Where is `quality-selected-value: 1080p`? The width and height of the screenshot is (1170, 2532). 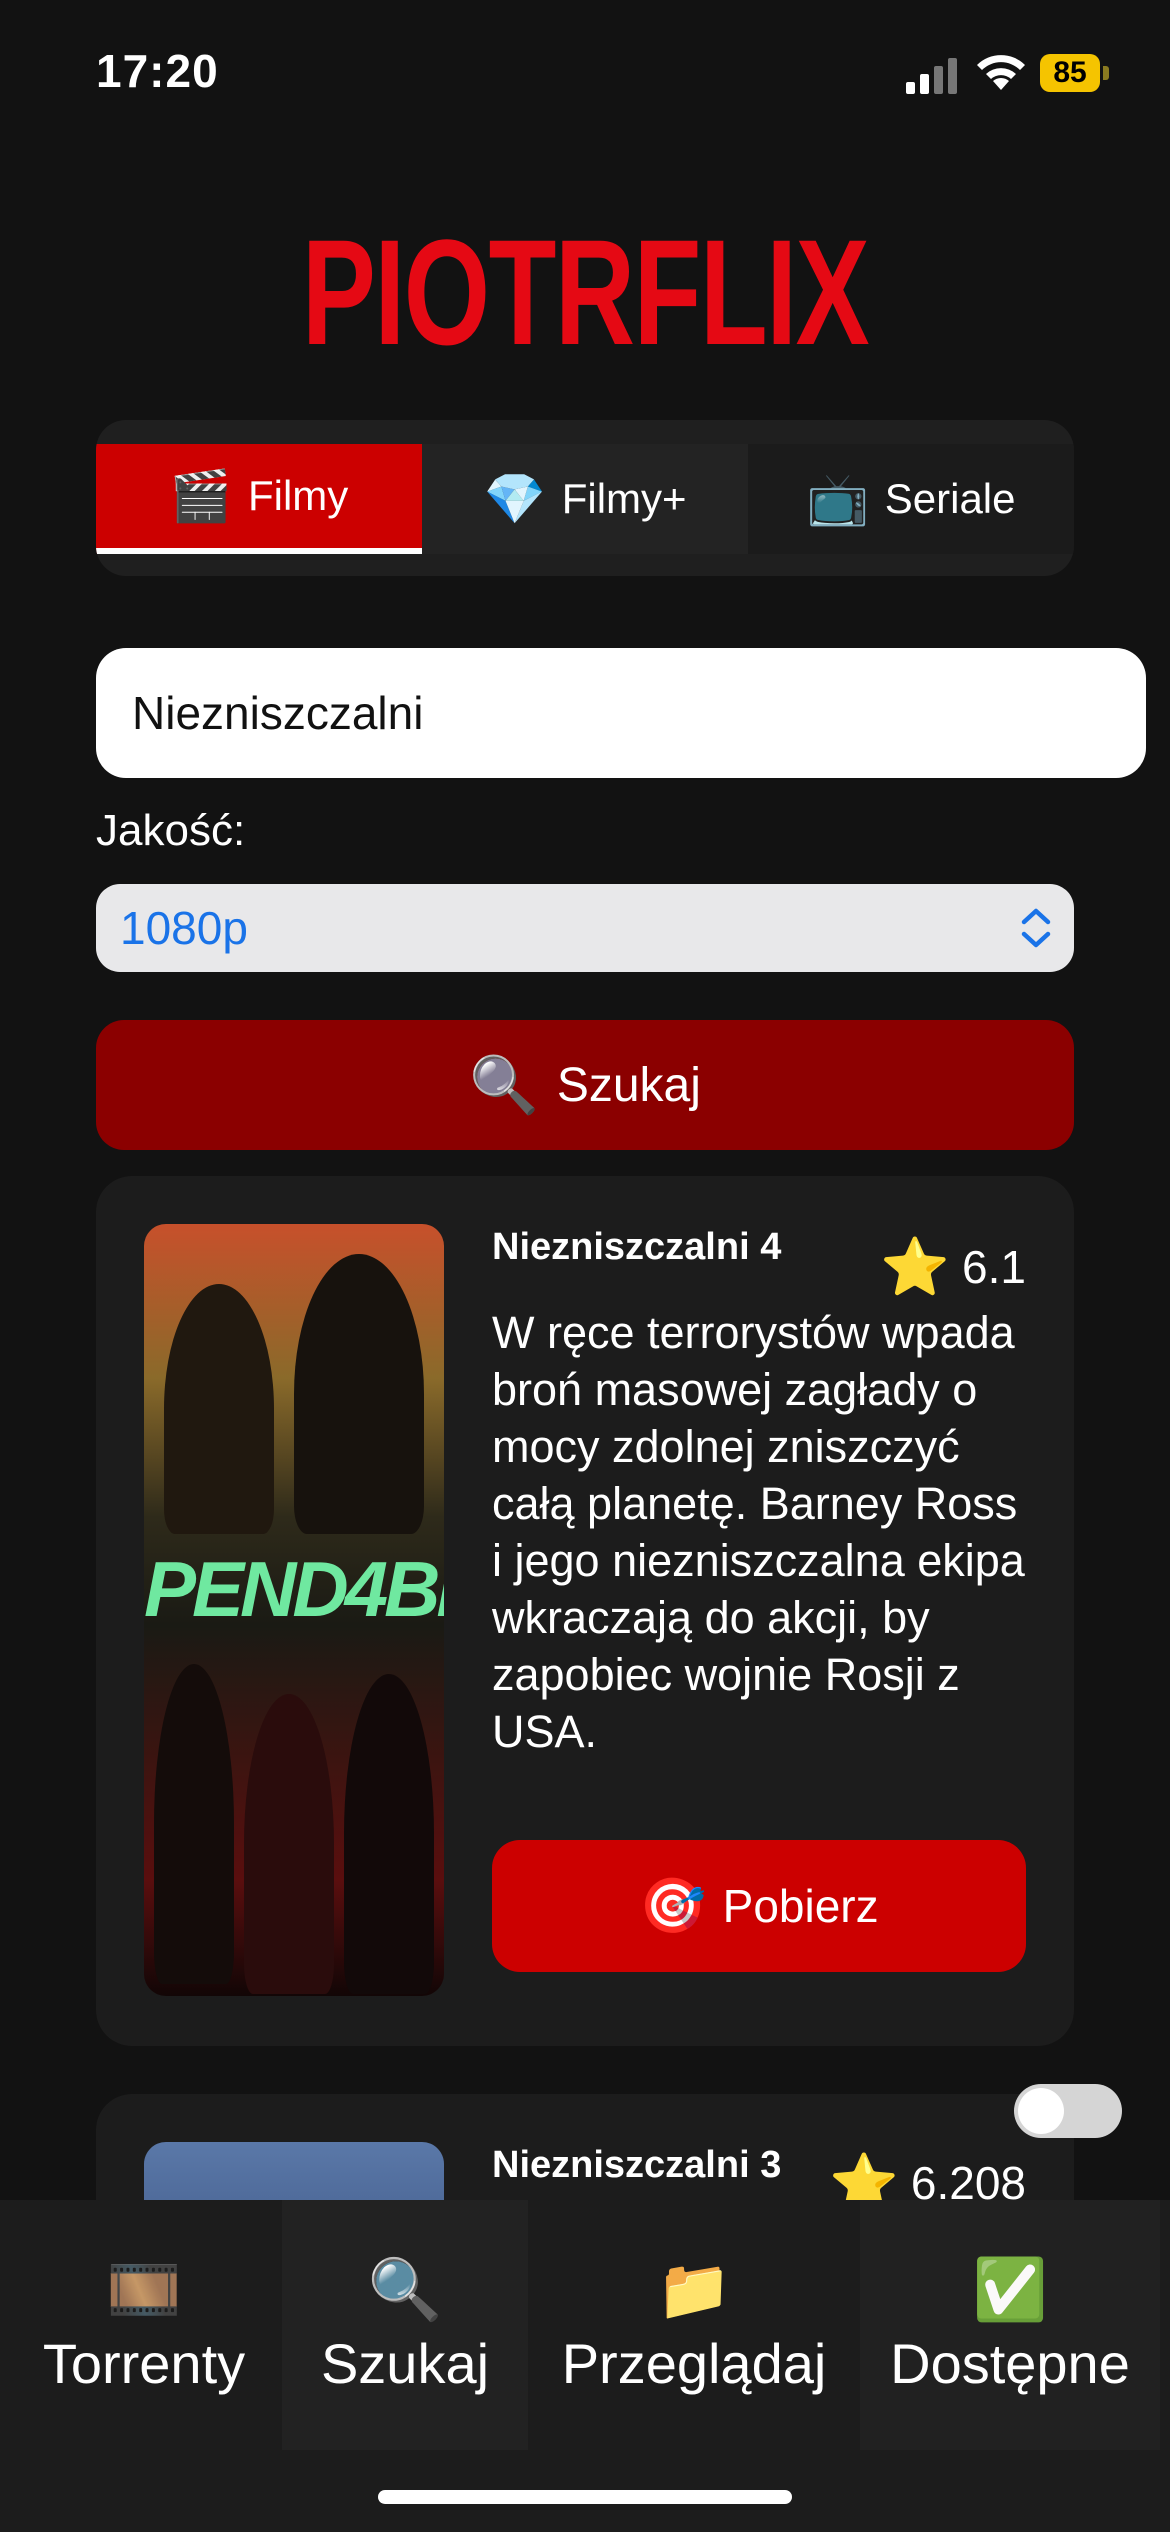
quality-selected-value: 1080p is located at coordinates (184, 928).